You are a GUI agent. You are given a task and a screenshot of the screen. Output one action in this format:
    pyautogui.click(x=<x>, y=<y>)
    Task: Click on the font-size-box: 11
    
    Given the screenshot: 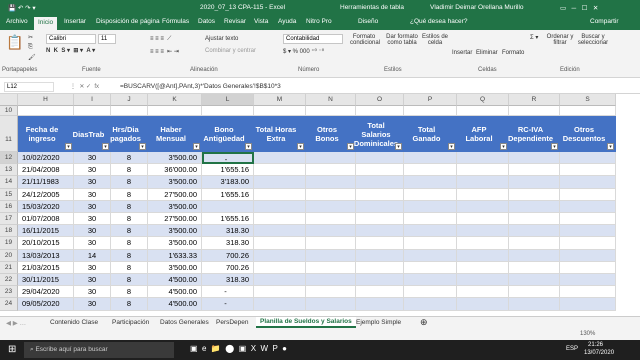 What is the action you would take?
    pyautogui.click(x=107, y=39)
    